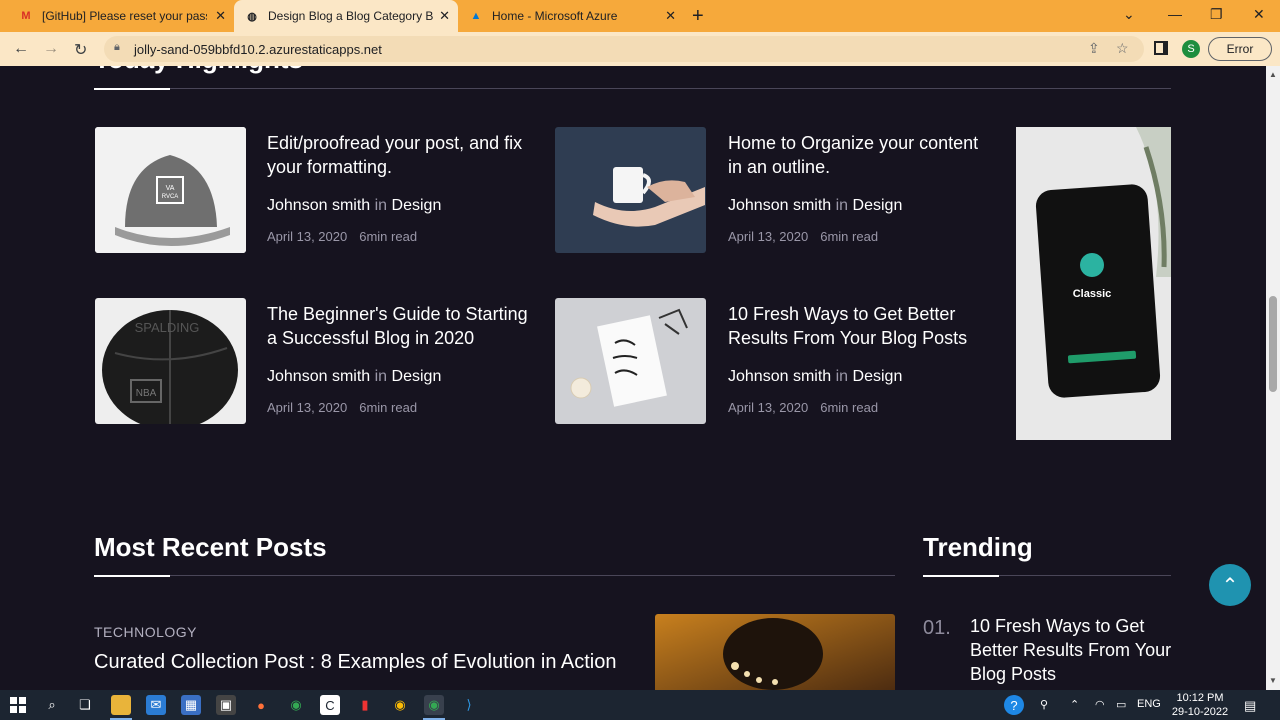 This screenshot has height=720, width=1280. I want to click on profile-avatar: S, so click(1191, 49).